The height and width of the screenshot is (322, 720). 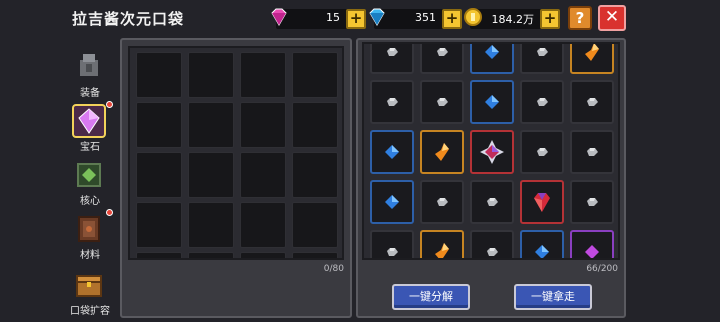 I want to click on nav-label-equipment: 装备, so click(x=90, y=93).